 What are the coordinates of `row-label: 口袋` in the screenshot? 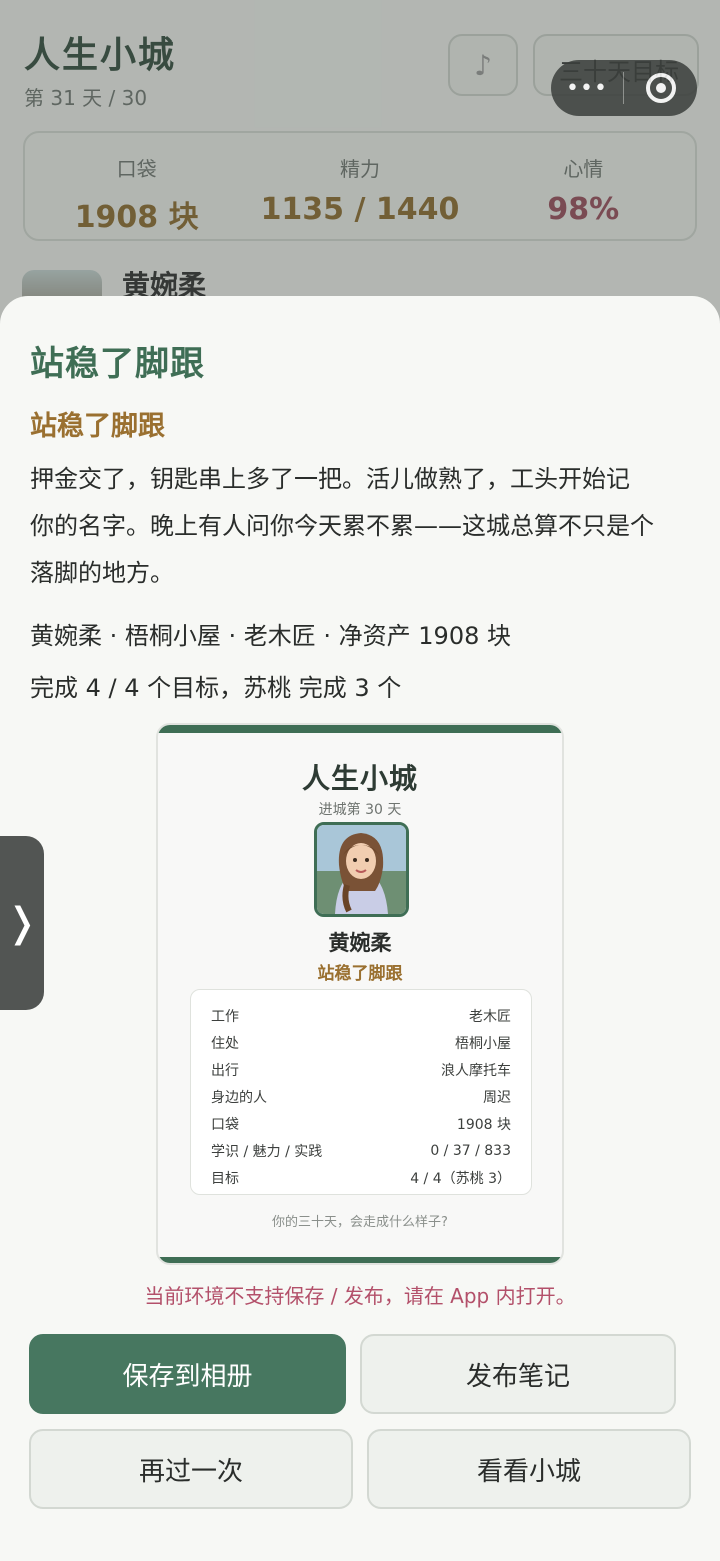 It's located at (225, 1124).